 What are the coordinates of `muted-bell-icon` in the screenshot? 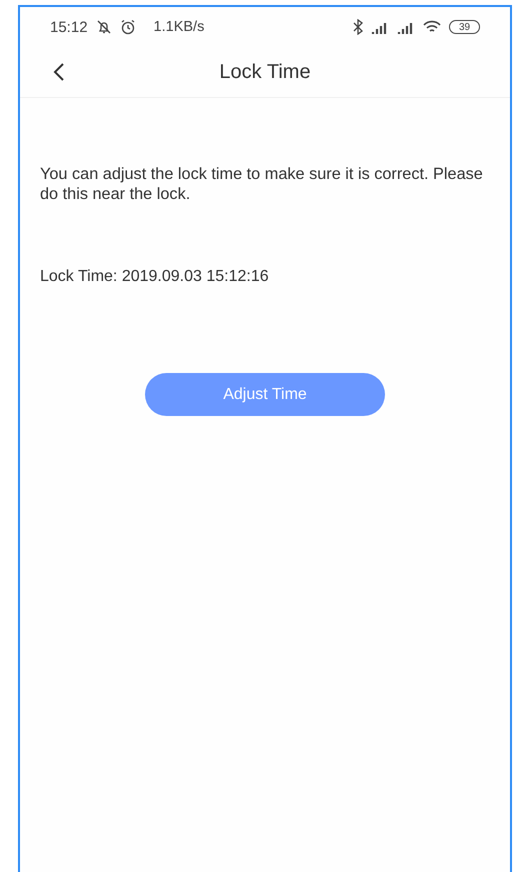 It's located at (104, 27).